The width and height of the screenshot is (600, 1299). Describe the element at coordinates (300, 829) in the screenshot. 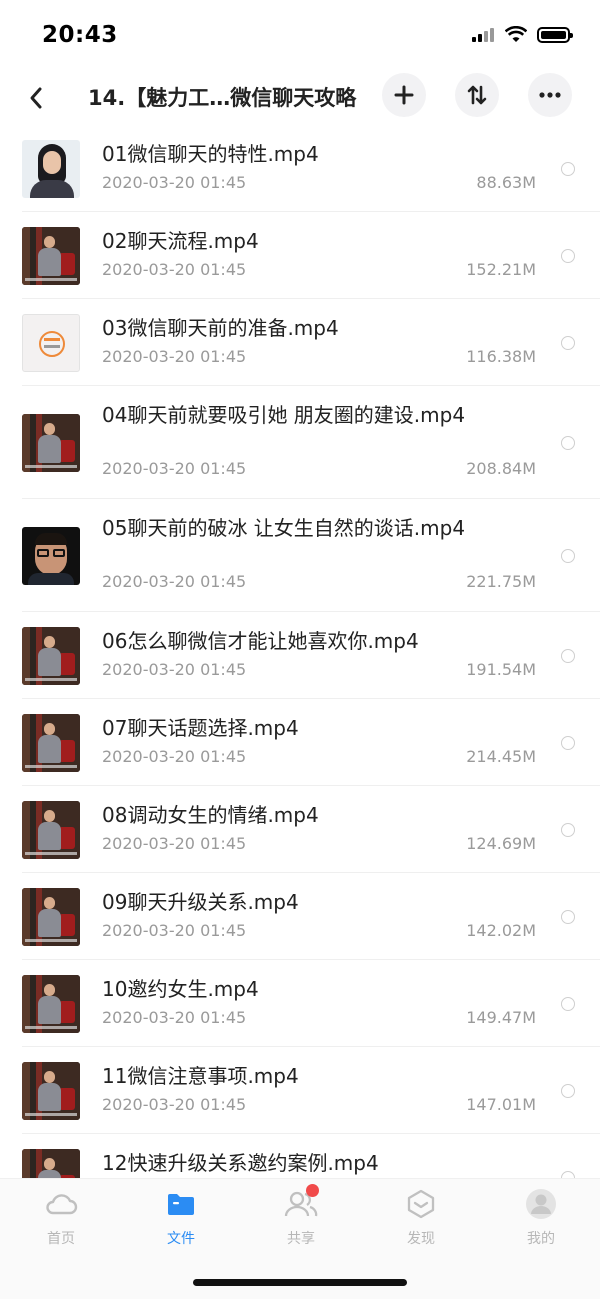

I see `file-row: 08调动女生的情绪.mp4 2020-03-20 01:45 124.69M` at that location.